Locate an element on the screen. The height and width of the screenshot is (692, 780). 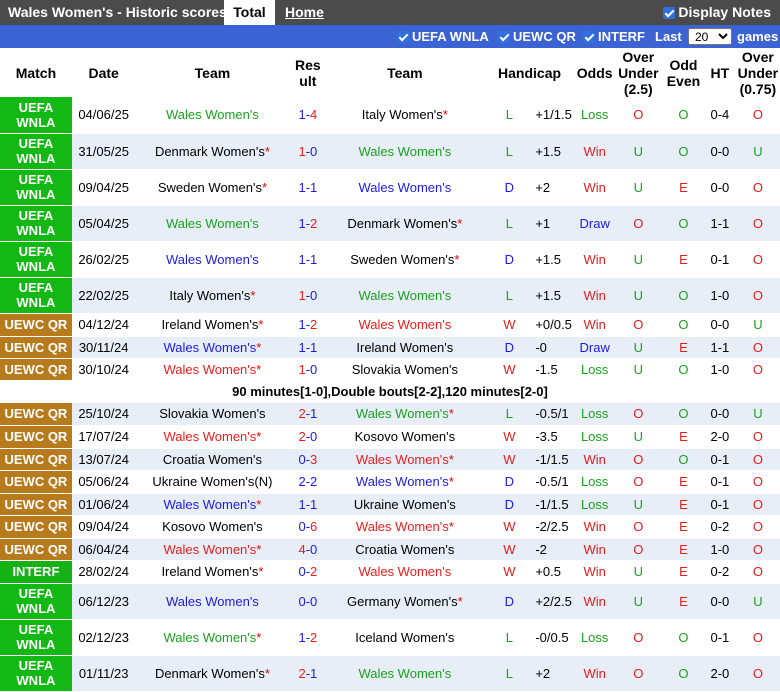
score: 4-0 is located at coordinates (308, 549).